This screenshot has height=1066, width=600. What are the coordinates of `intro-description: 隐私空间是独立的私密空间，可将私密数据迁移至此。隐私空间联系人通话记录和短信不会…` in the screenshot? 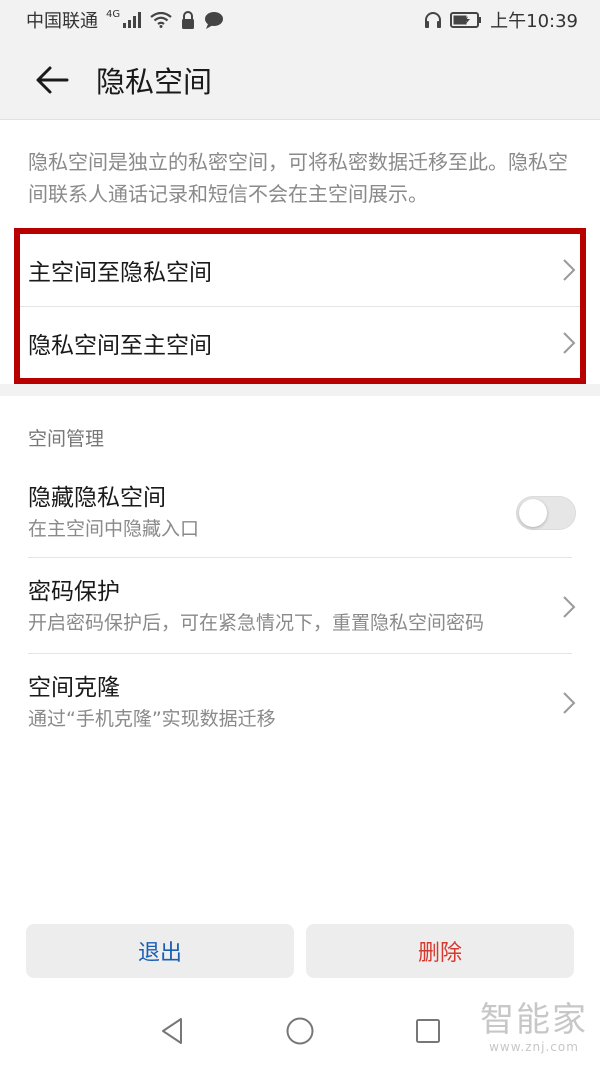 It's located at (298, 178).